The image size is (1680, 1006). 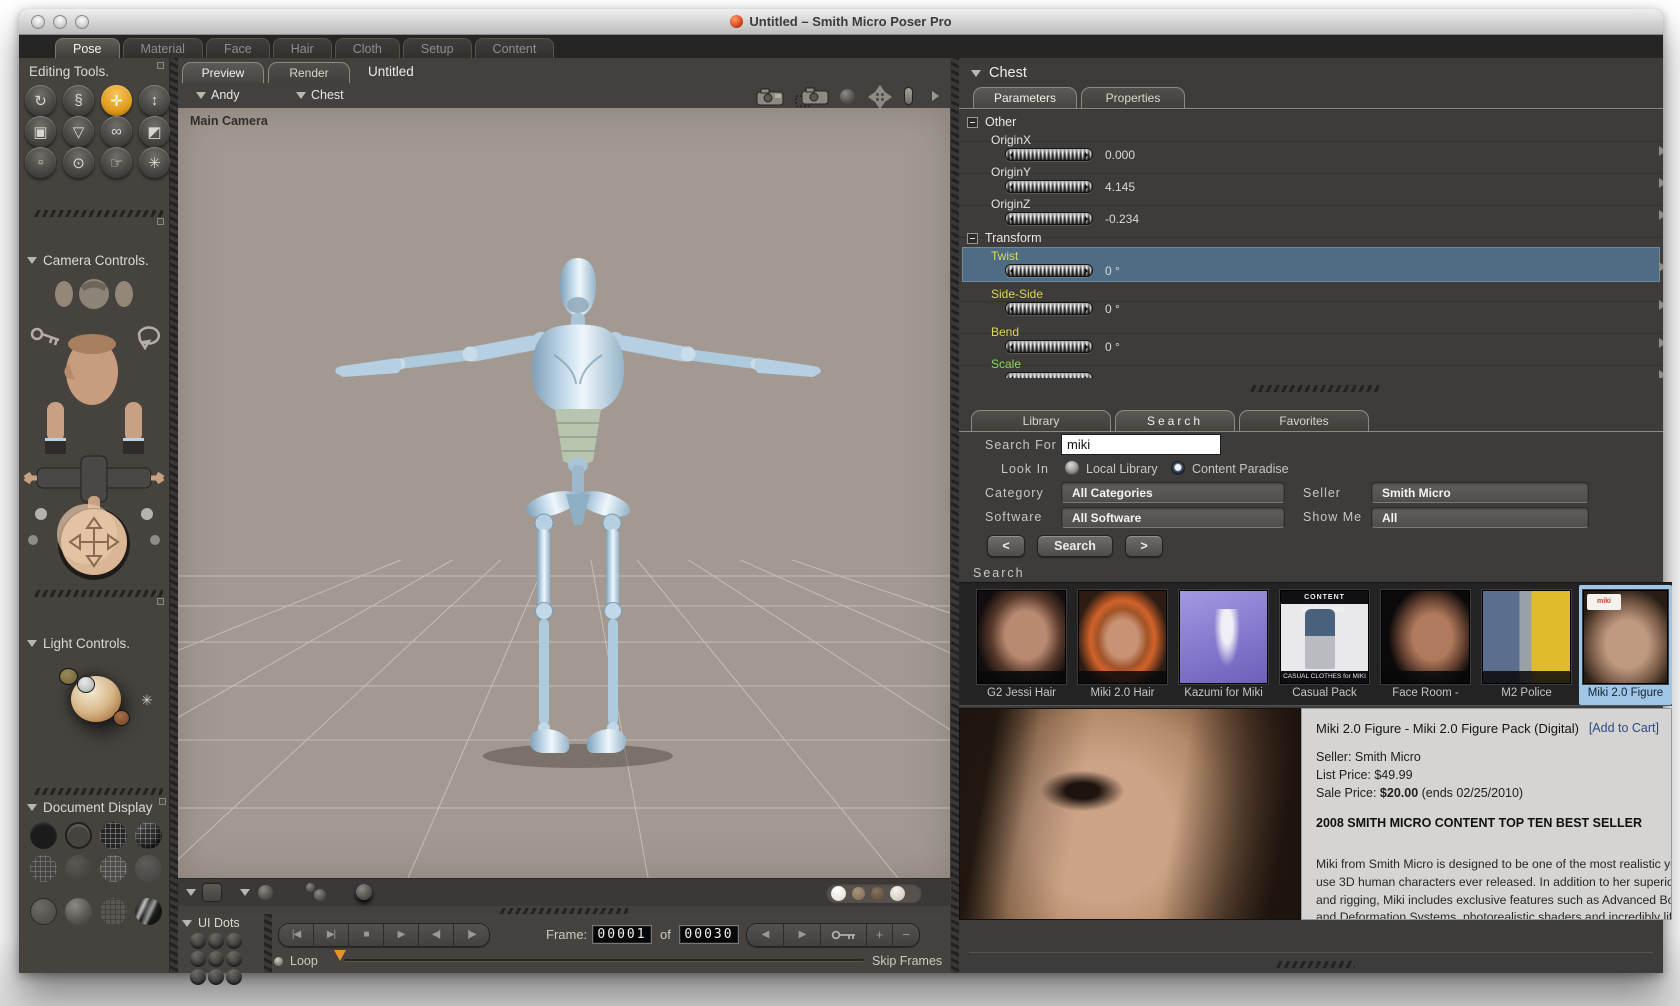 I want to click on param-label-twist: Twist, so click(x=1004, y=256).